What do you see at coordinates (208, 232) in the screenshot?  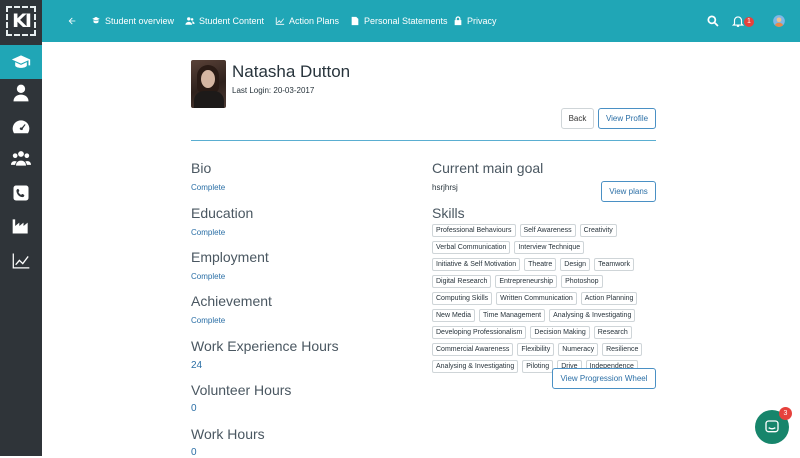 I see `education-status: Complete` at bounding box center [208, 232].